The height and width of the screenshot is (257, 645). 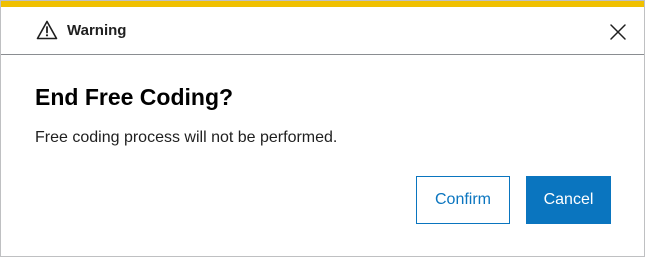 What do you see at coordinates (568, 200) in the screenshot?
I see `cancel-button: Cancel` at bounding box center [568, 200].